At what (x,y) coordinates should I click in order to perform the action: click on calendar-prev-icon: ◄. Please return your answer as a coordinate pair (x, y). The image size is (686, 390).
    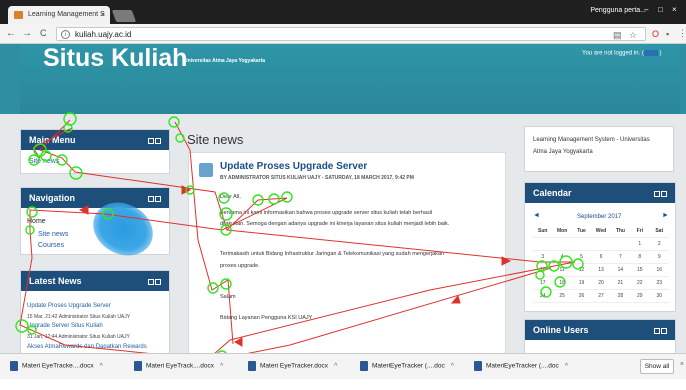
    Looking at the image, I should click on (536, 215).